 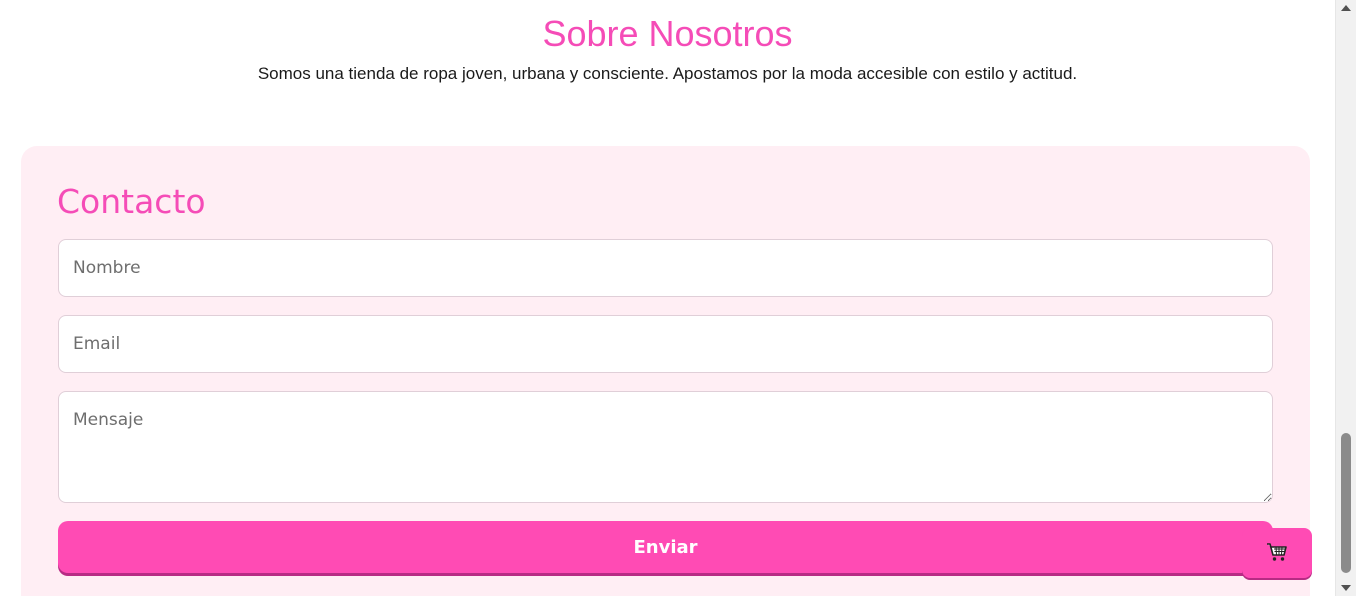 What do you see at coordinates (1346, 503) in the screenshot?
I see `scrollbar-thumb` at bounding box center [1346, 503].